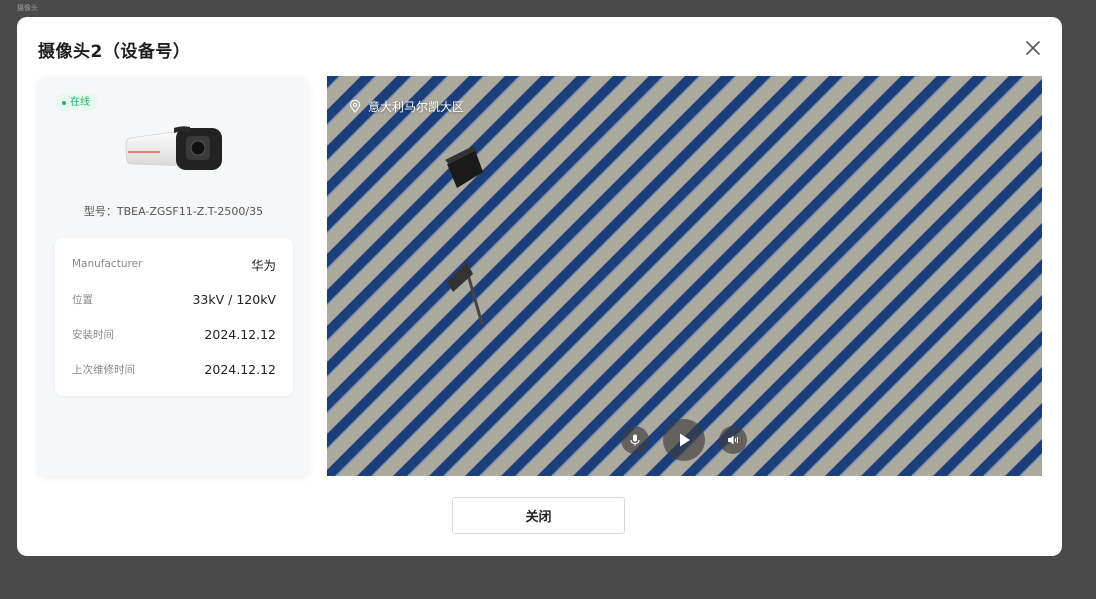 Image resolution: width=1096 pixels, height=599 pixels. What do you see at coordinates (174, 299) in the screenshot?
I see `info-row-location: 位置 33kV / 120kV` at bounding box center [174, 299].